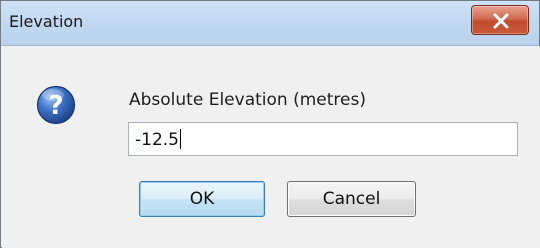 This screenshot has width=540, height=248. I want to click on question-icon: ?, so click(56, 105).